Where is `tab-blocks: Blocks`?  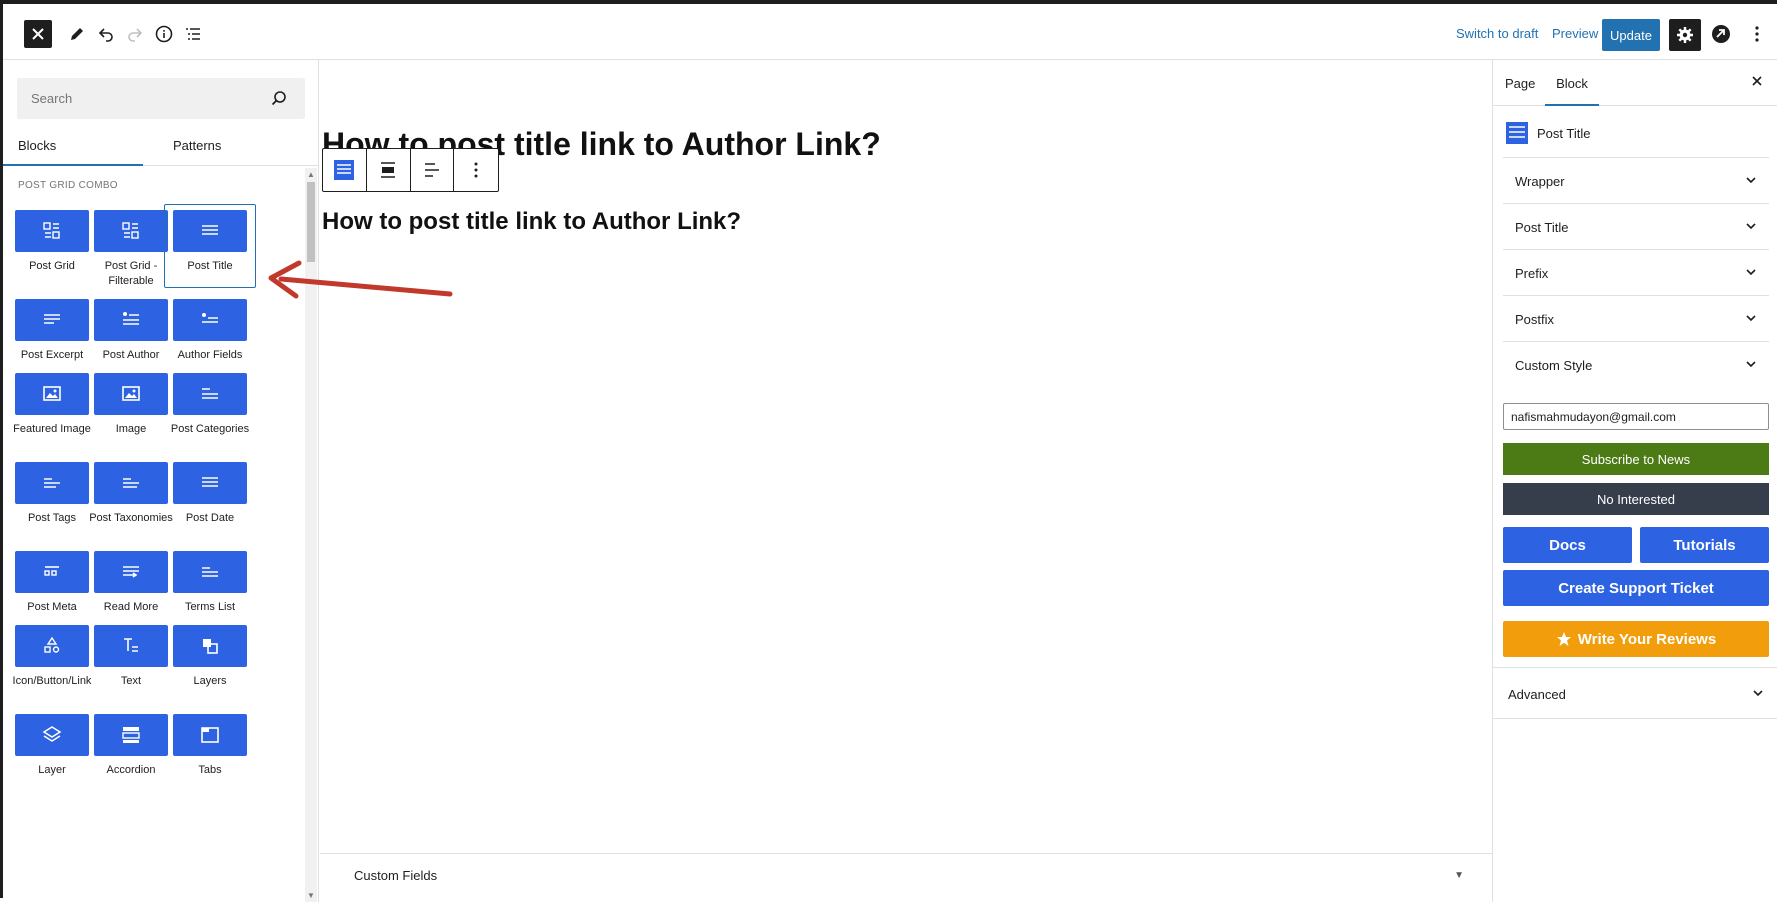
tab-blocks: Blocks is located at coordinates (73, 145).